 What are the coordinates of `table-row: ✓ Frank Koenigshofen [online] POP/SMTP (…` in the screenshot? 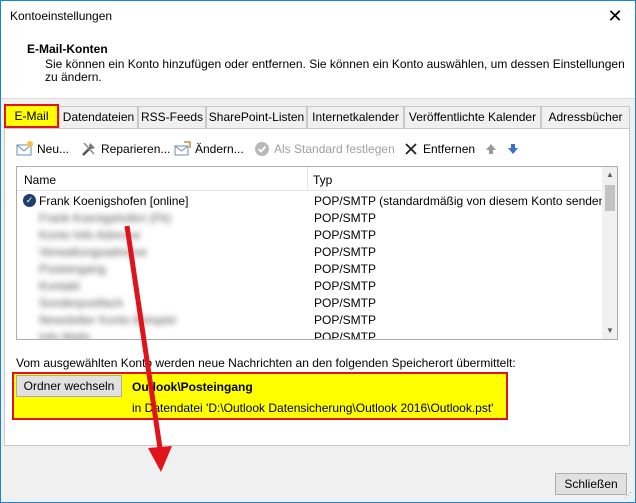 It's located at (313, 200).